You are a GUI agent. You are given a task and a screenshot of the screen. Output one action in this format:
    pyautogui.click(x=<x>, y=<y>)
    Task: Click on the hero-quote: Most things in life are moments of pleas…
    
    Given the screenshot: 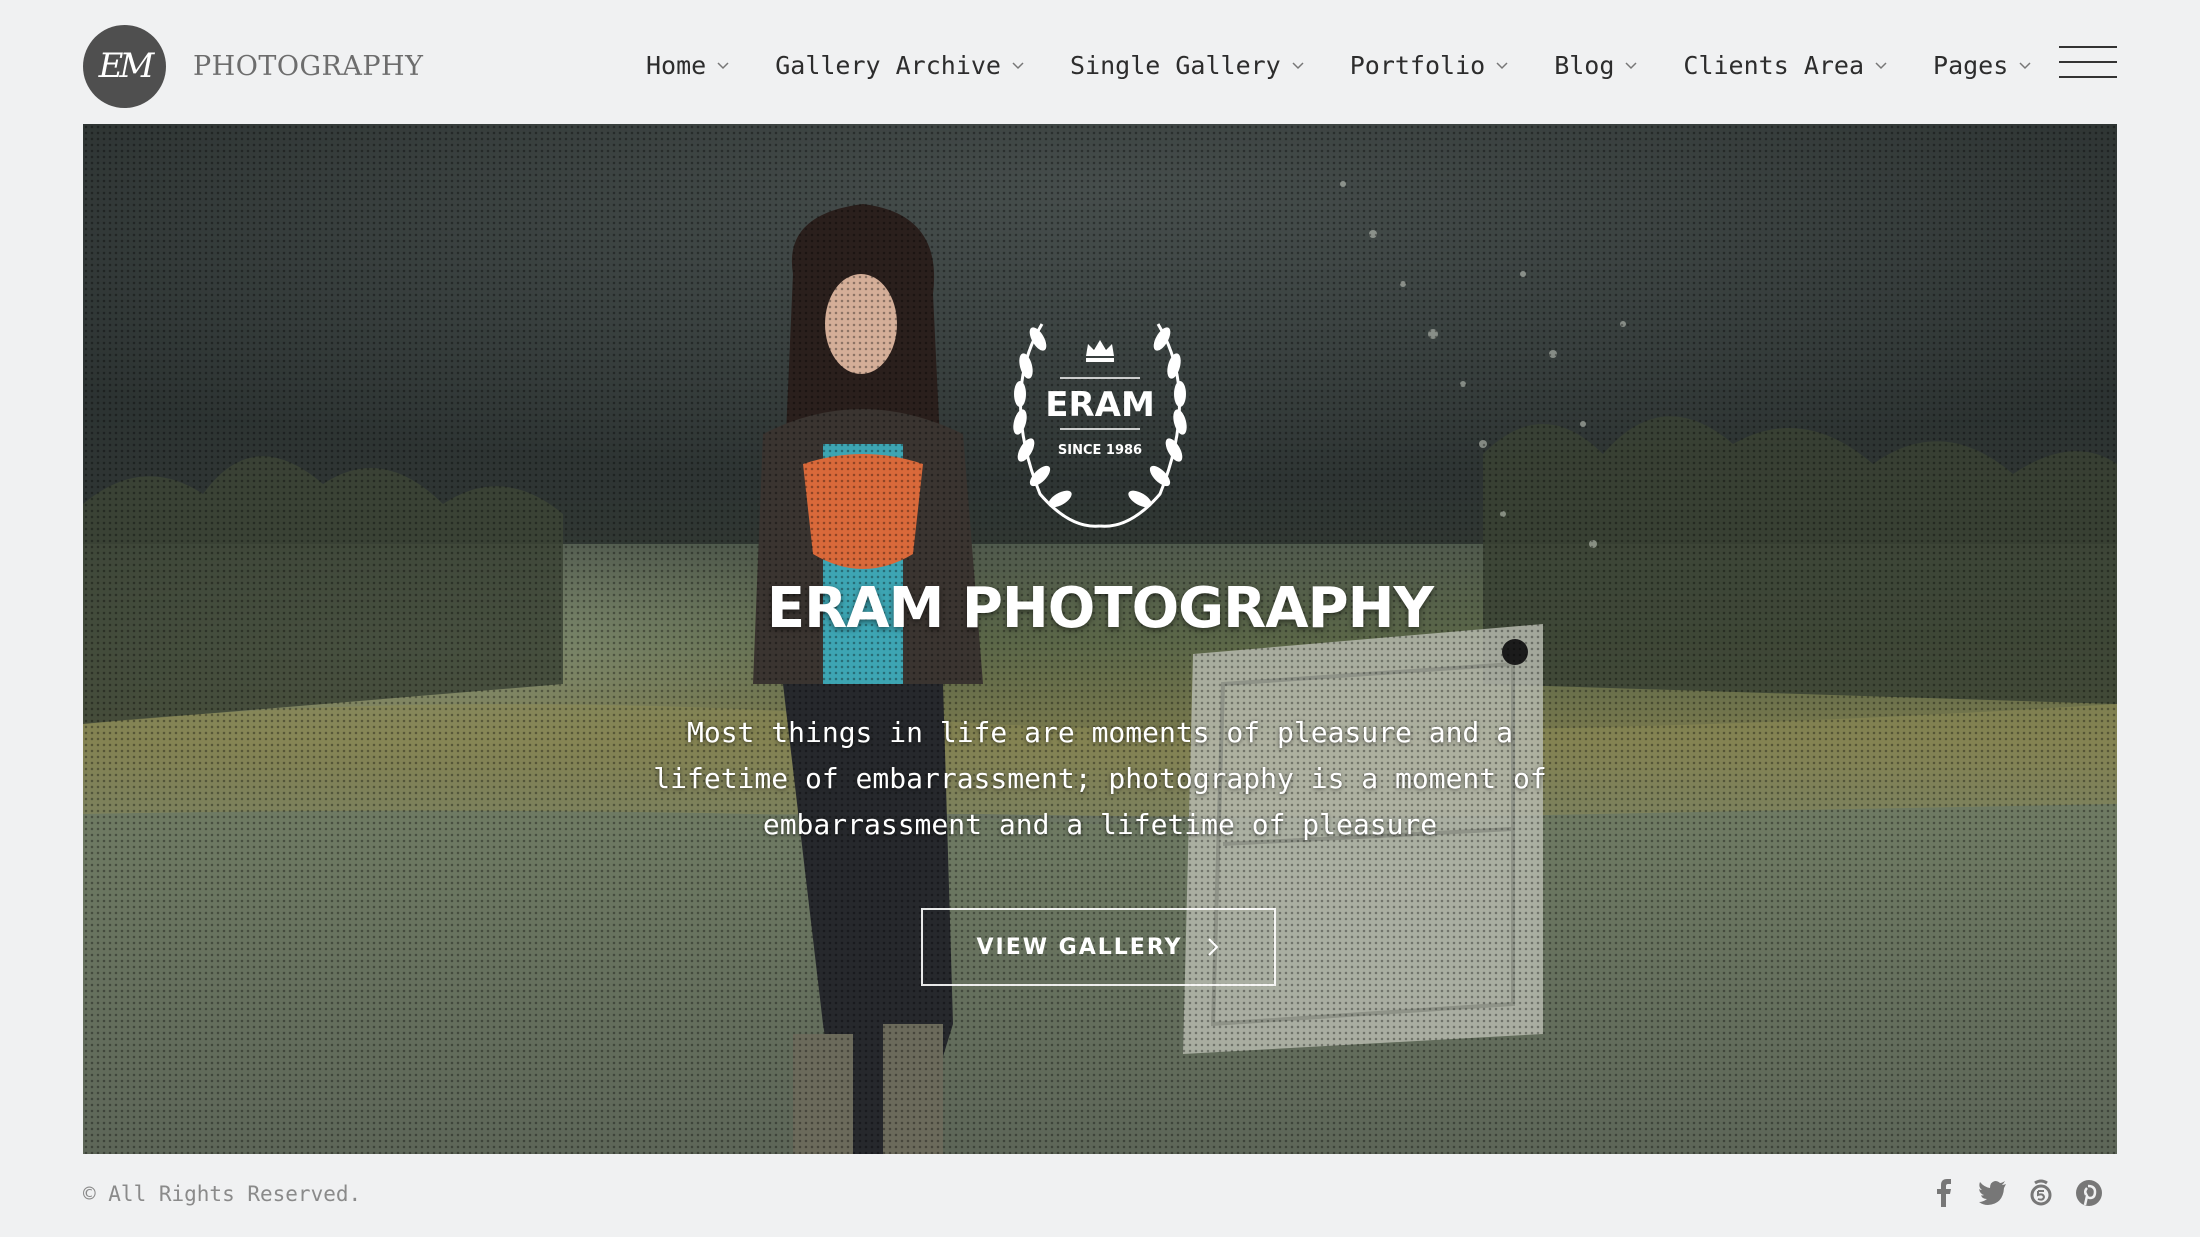 What is the action you would take?
    pyautogui.click(x=1100, y=779)
    